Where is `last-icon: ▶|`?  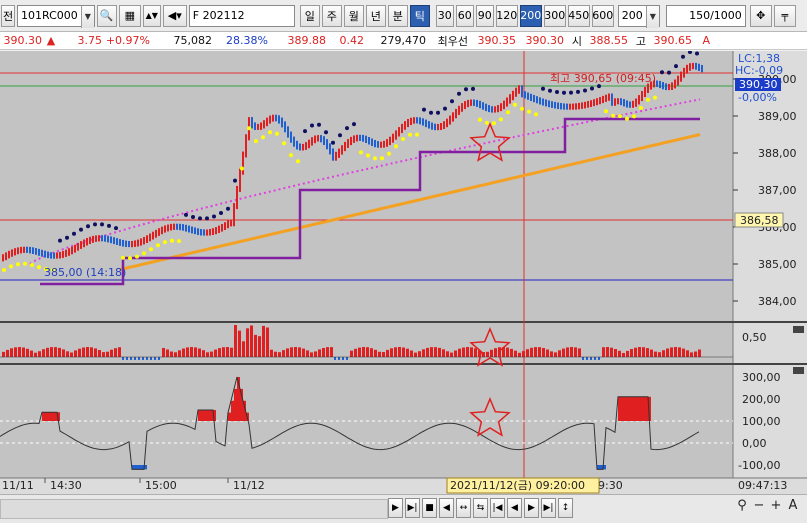 last-icon: ▶| is located at coordinates (548, 508).